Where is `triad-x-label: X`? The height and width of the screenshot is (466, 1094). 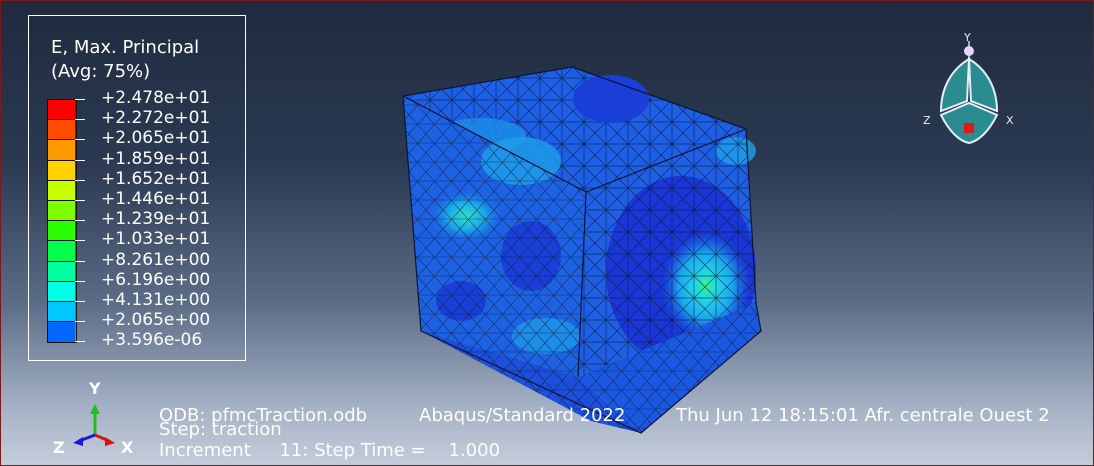 triad-x-label: X is located at coordinates (127, 447).